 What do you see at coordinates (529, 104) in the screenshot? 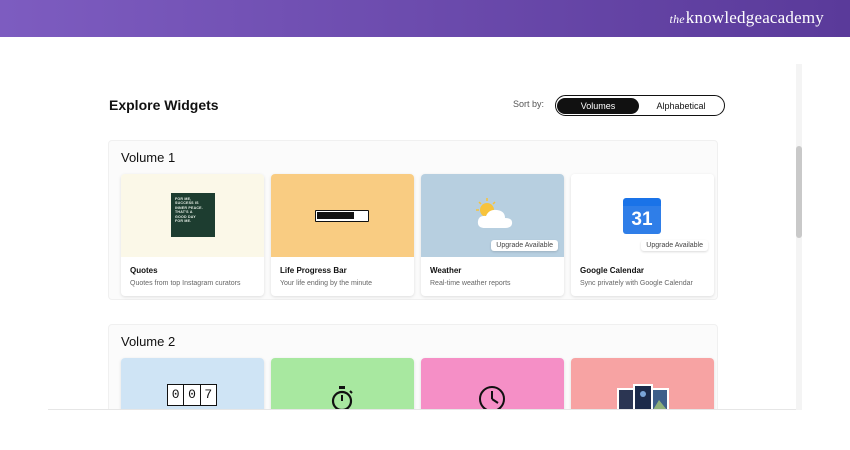
I see `sort-label: Sort by:` at bounding box center [529, 104].